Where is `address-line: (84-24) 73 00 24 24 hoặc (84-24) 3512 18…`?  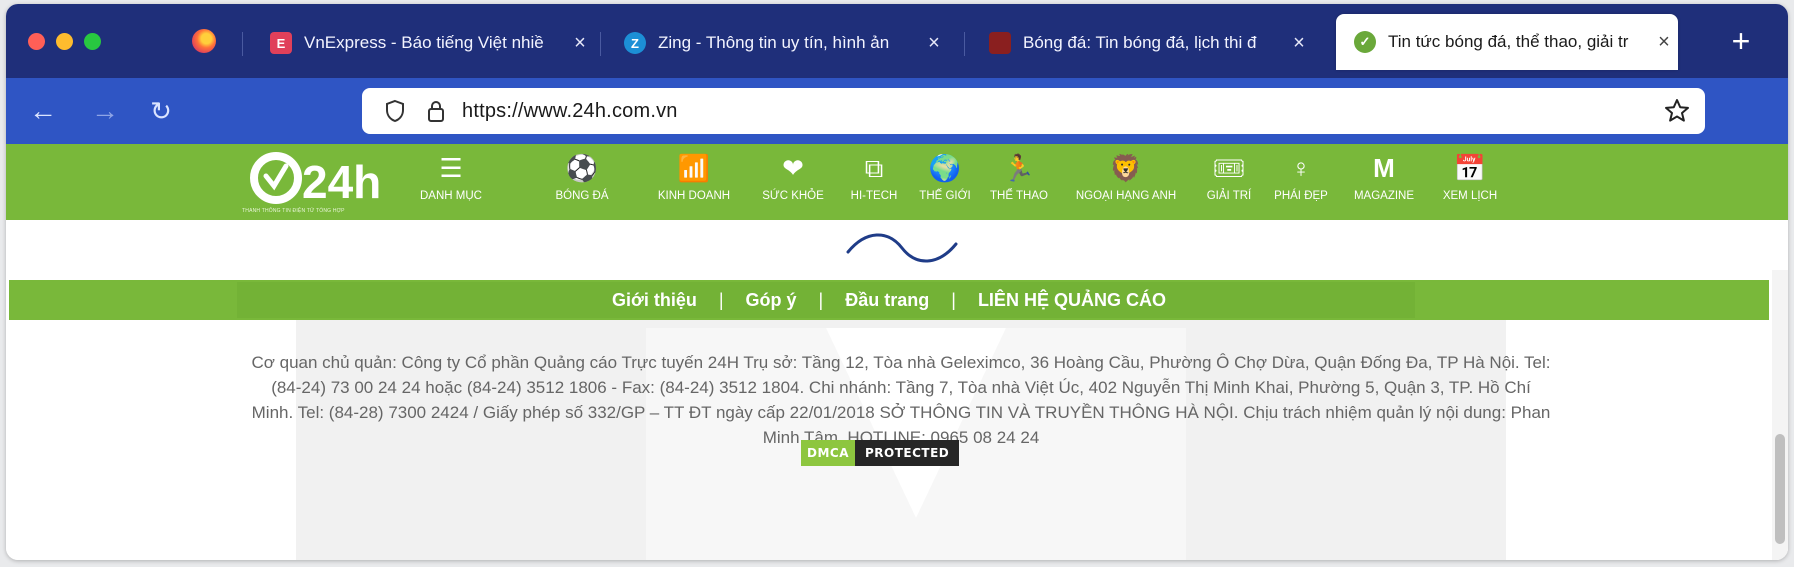 address-line: (84-24) 73 00 24 24 hoặc (84-24) 3512 18… is located at coordinates (901, 387).